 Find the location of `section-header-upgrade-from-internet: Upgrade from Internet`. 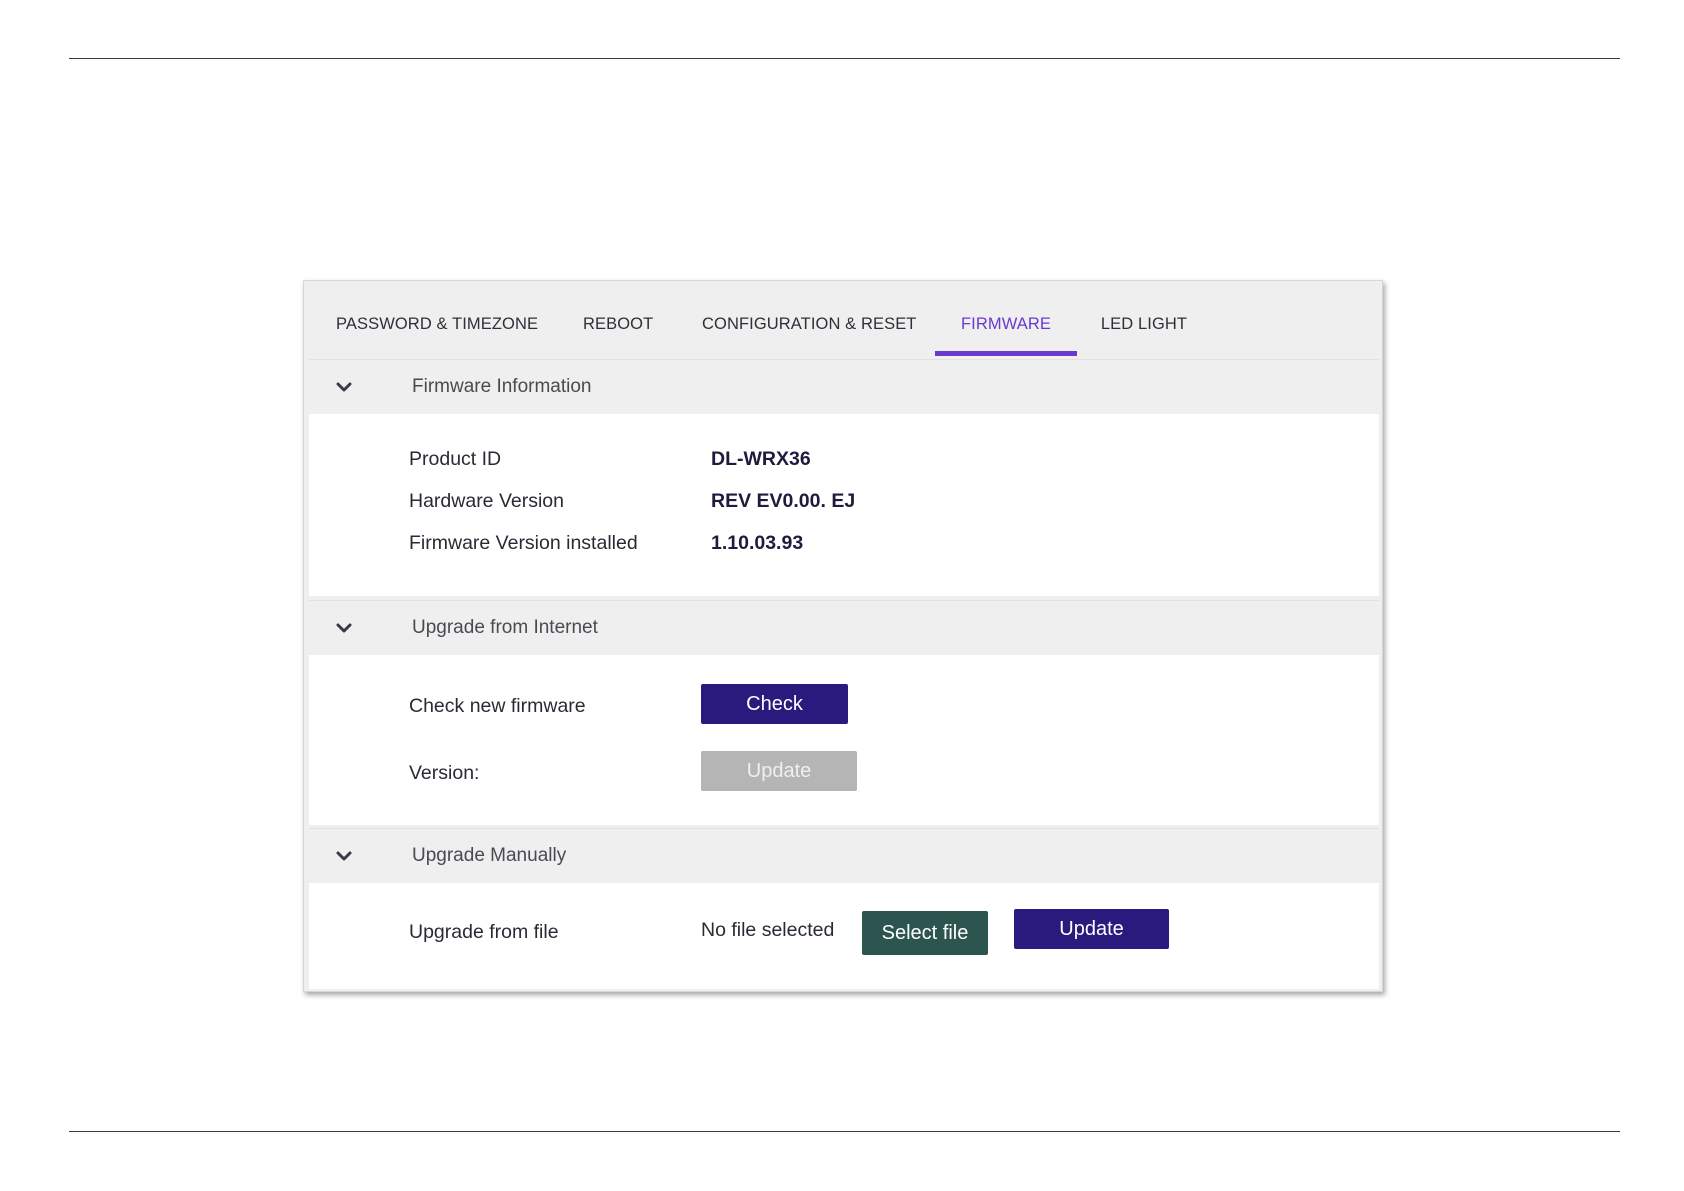

section-header-upgrade-from-internet: Upgrade from Internet is located at coordinates (844, 627).